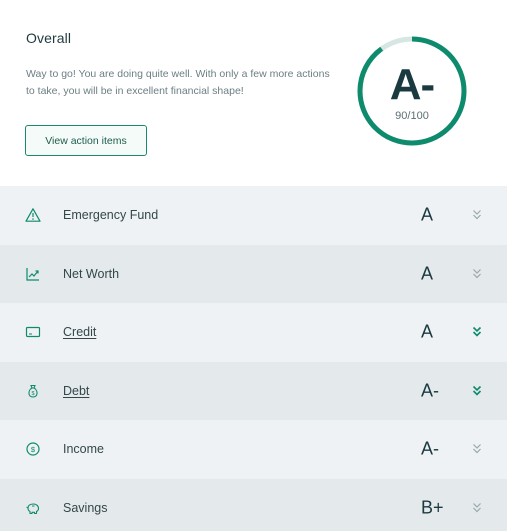  I want to click on category-row-net-worth: Net Worth A, so click(253, 273).